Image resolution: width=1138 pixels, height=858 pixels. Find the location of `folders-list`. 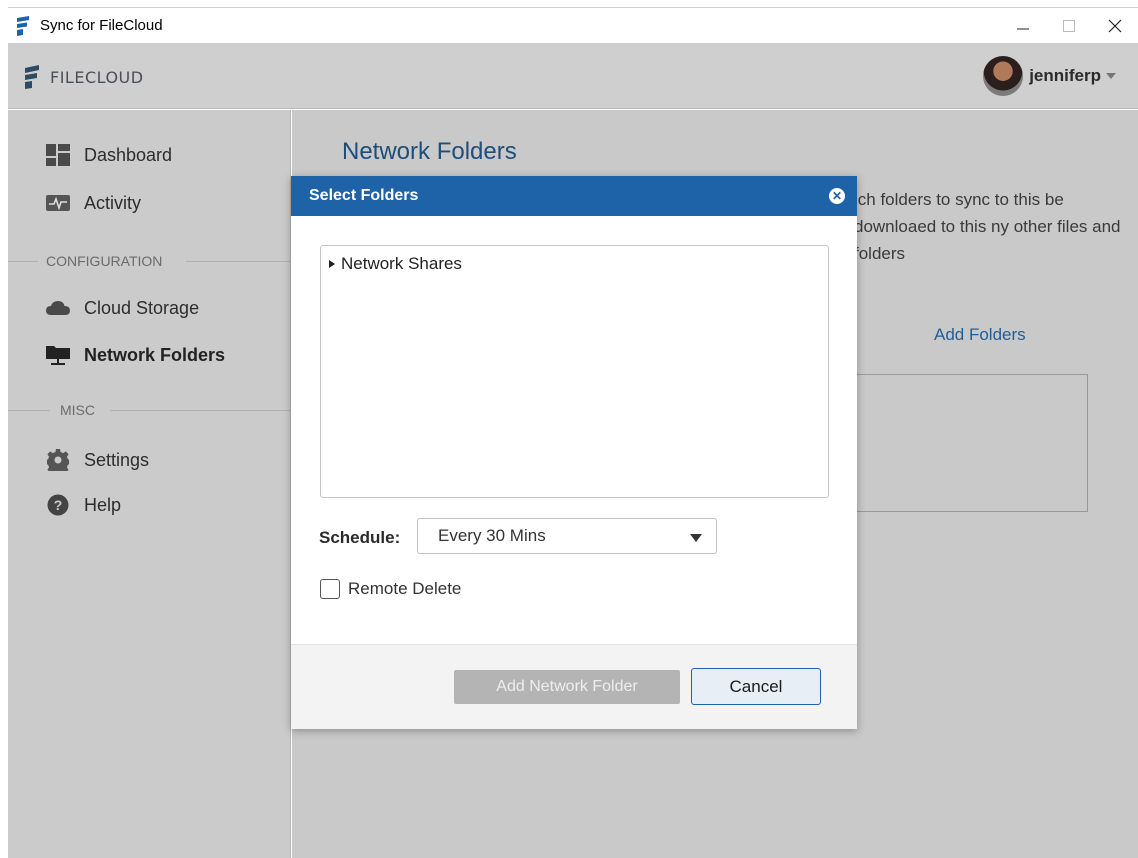

folders-list is located at coordinates (970, 443).